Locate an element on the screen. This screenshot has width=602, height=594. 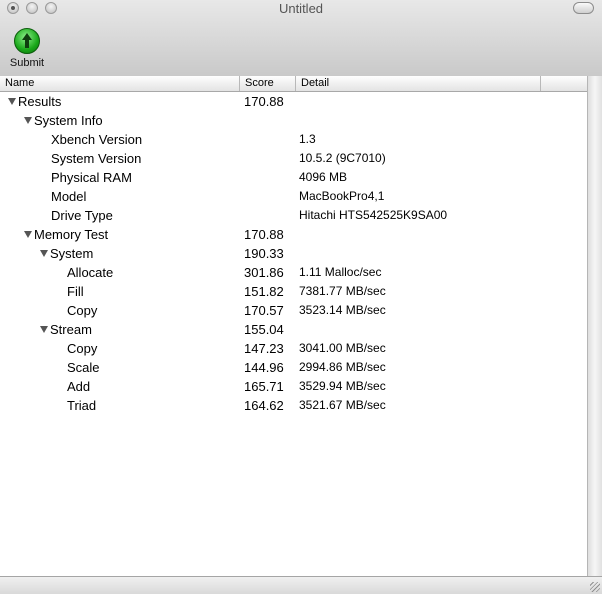
row-name: System Info is located at coordinates (63, 120).